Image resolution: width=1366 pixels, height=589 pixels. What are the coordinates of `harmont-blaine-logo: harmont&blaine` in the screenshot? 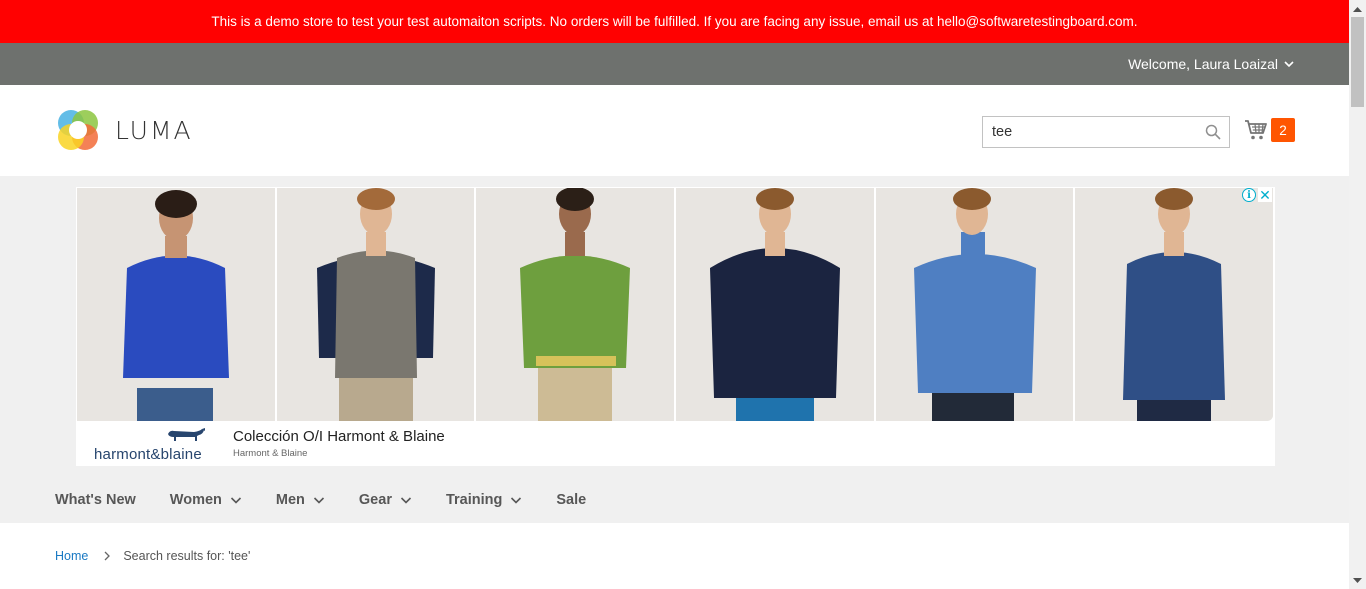 It's located at (150, 445).